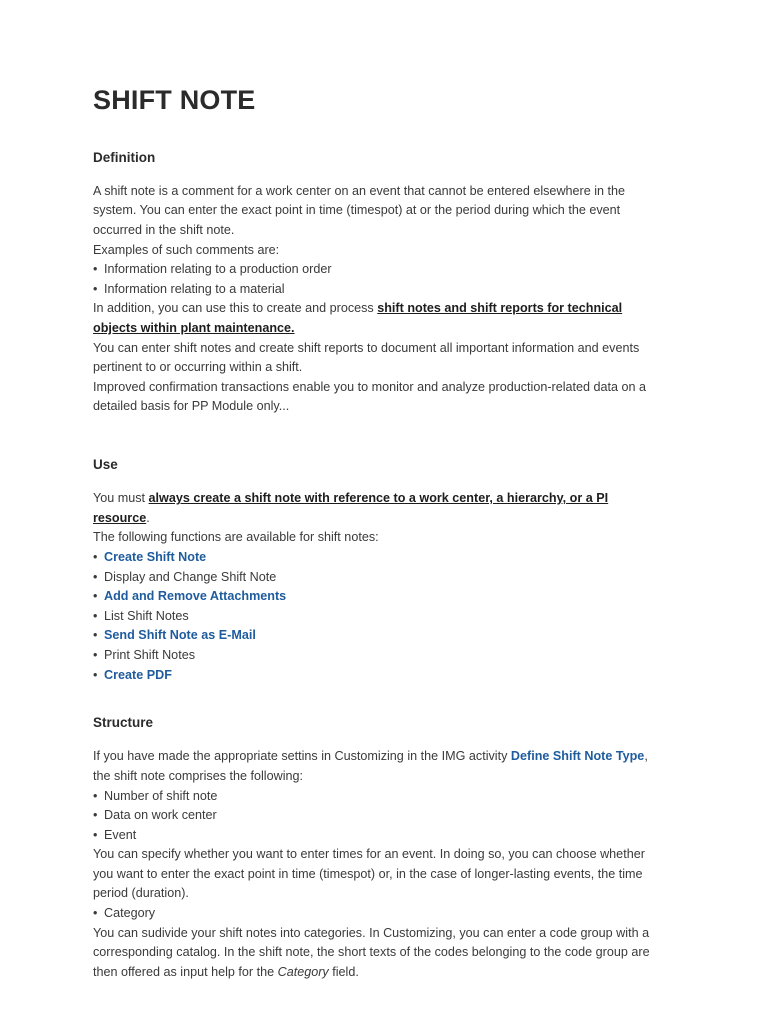 The width and height of the screenshot is (768, 1024). What do you see at coordinates (138, 675) in the screenshot?
I see `link-create-pdf: Create PDF` at bounding box center [138, 675].